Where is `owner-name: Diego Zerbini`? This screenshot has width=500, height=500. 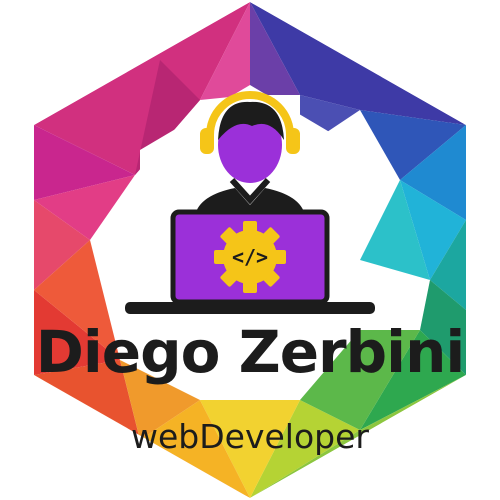
owner-name: Diego Zerbini is located at coordinates (250, 352).